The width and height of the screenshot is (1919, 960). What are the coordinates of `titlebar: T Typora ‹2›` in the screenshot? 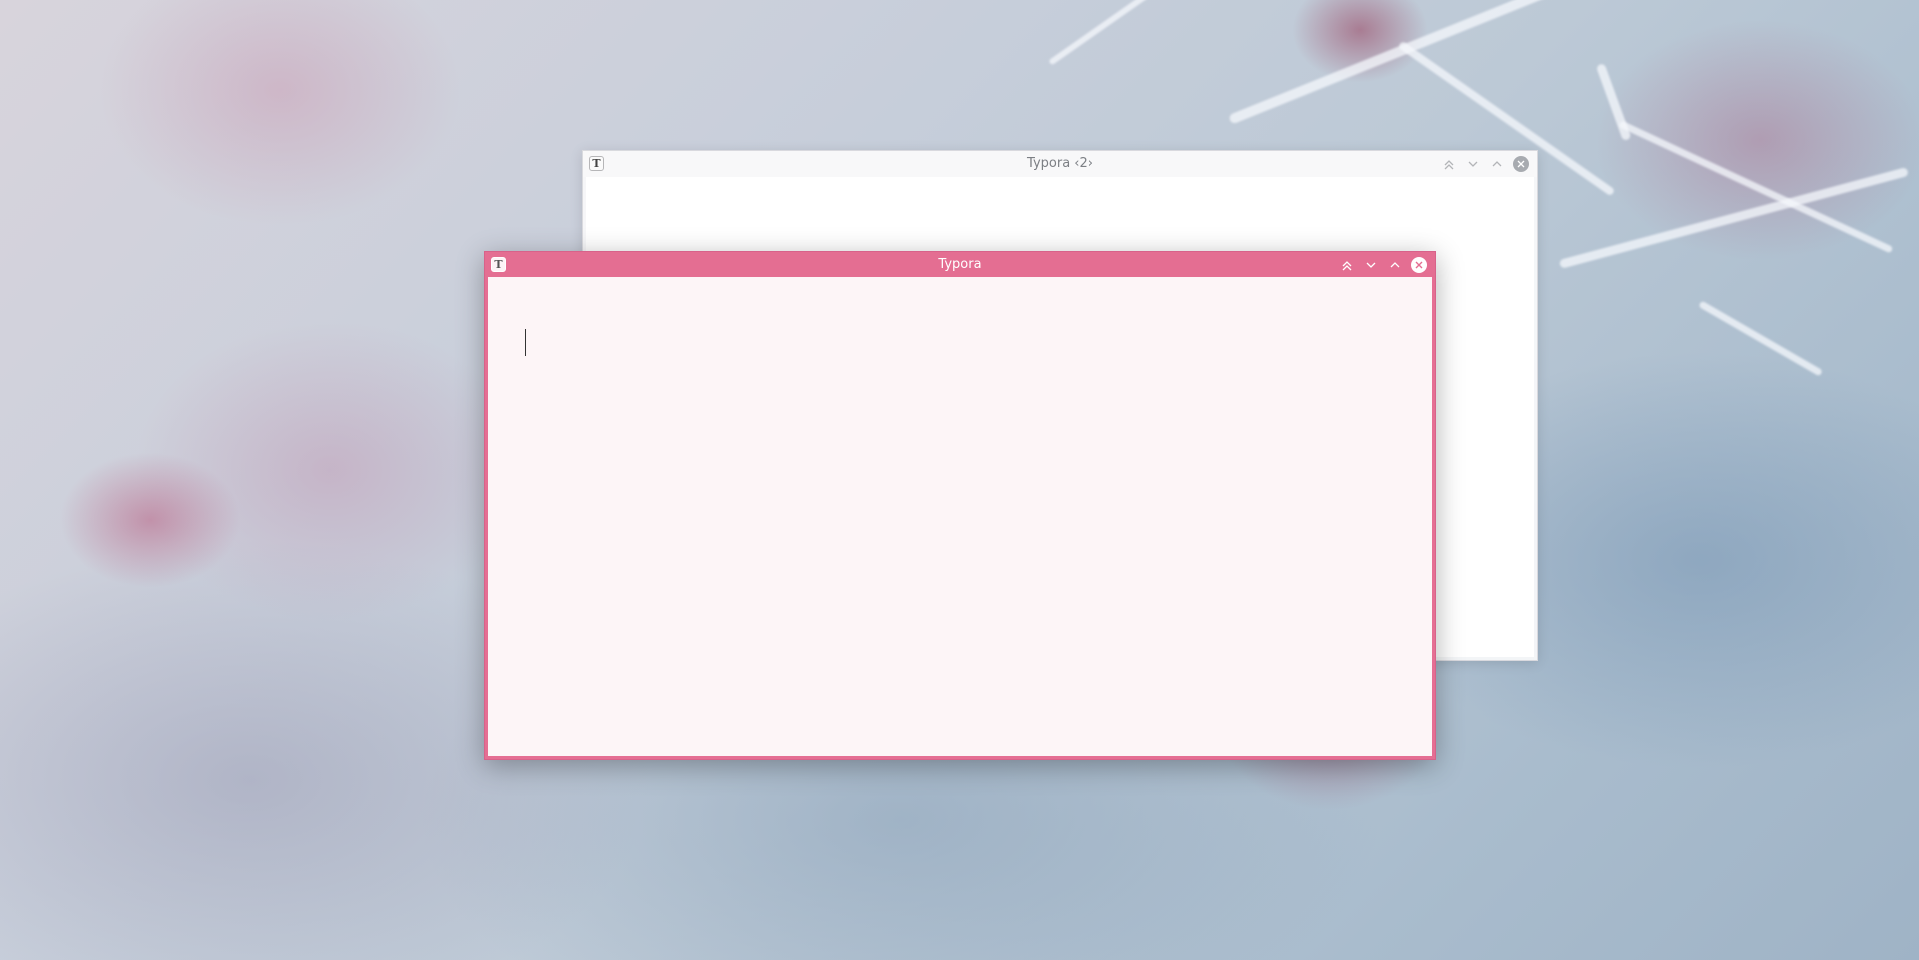 It's located at (1060, 164).